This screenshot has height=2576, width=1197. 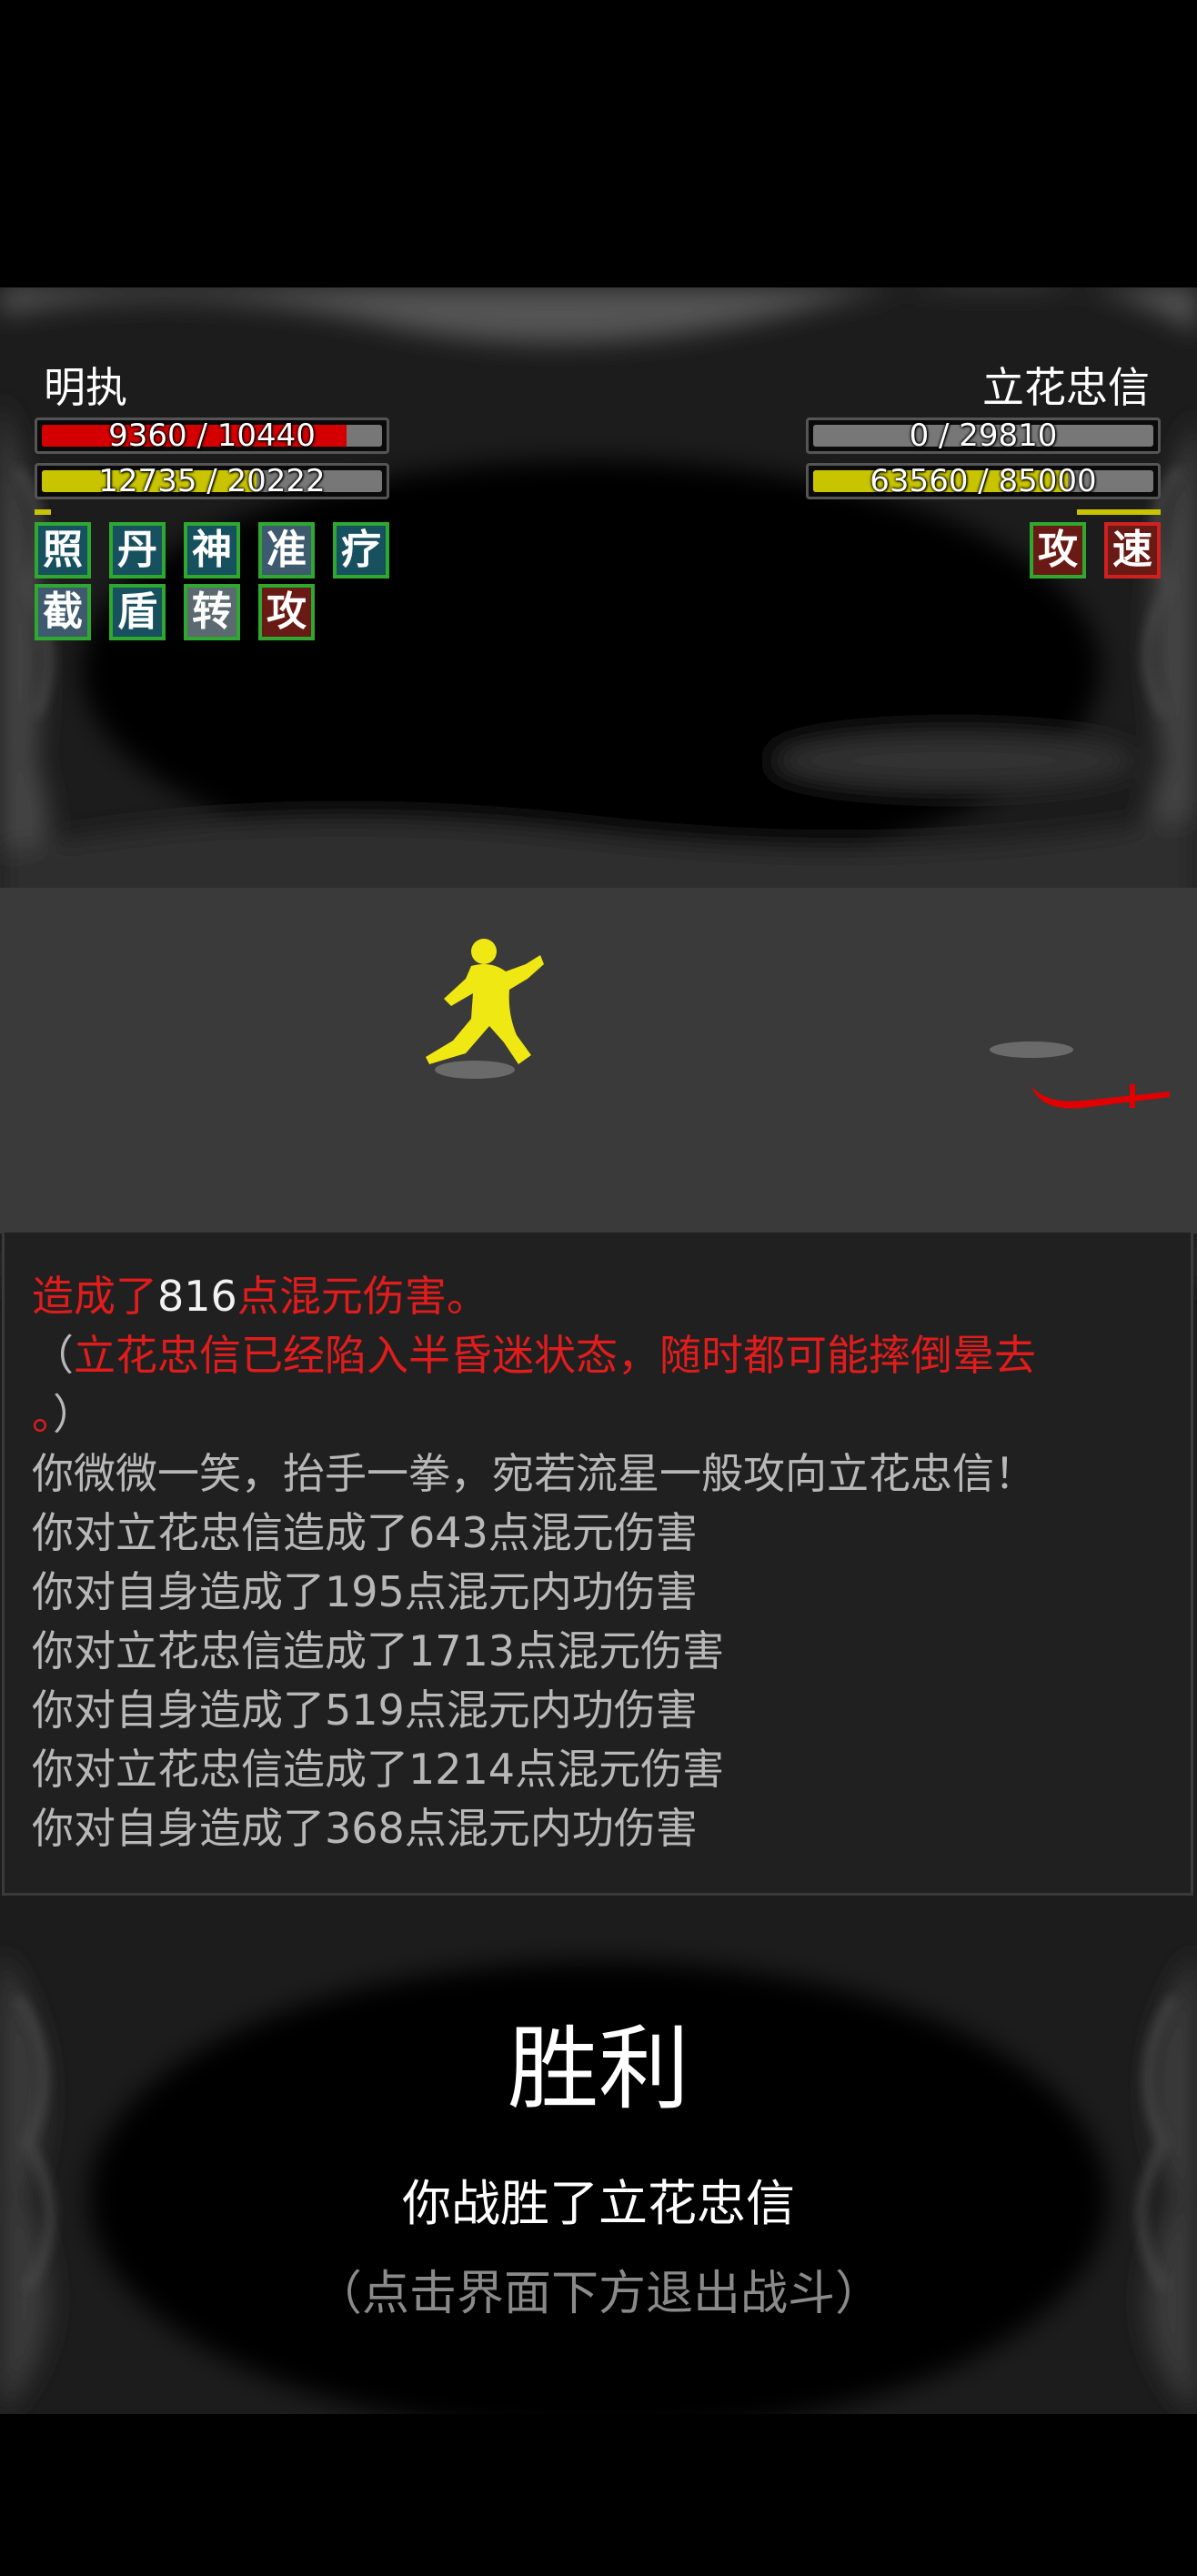 I want to click on player-buff: 盾, so click(x=137, y=612).